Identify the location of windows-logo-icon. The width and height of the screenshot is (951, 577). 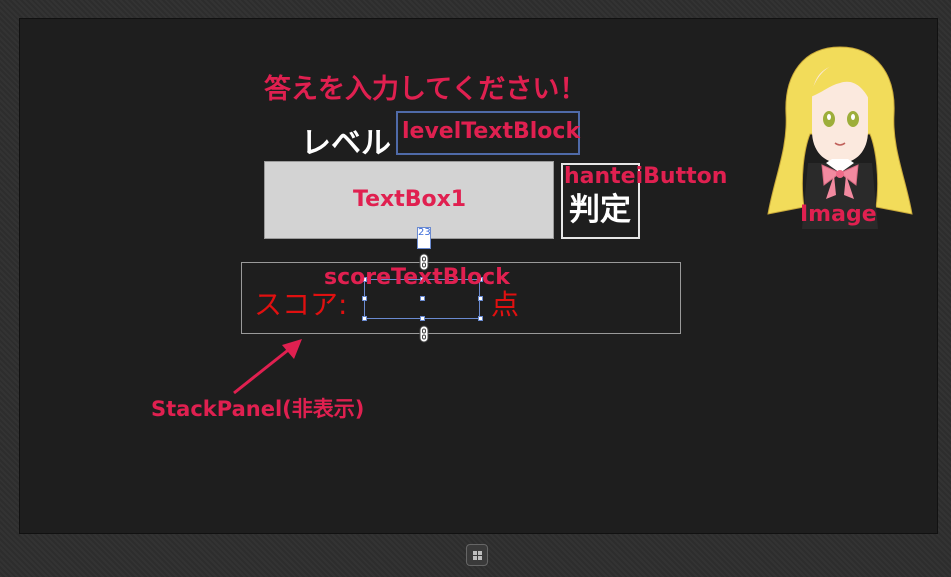
(477, 555).